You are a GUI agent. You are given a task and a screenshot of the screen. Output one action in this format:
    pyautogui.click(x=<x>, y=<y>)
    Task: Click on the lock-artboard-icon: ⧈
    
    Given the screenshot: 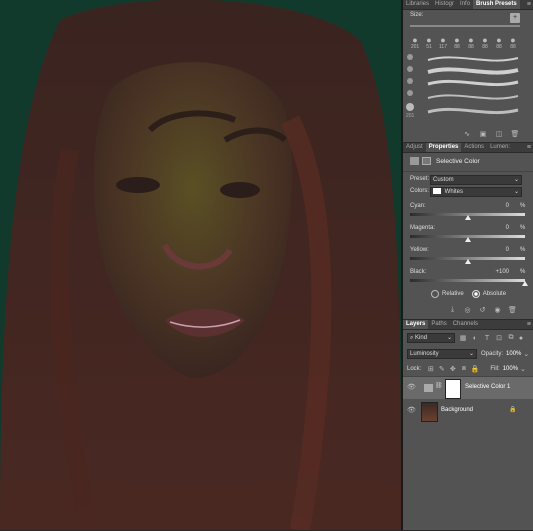 What is the action you would take?
    pyautogui.click(x=463, y=369)
    